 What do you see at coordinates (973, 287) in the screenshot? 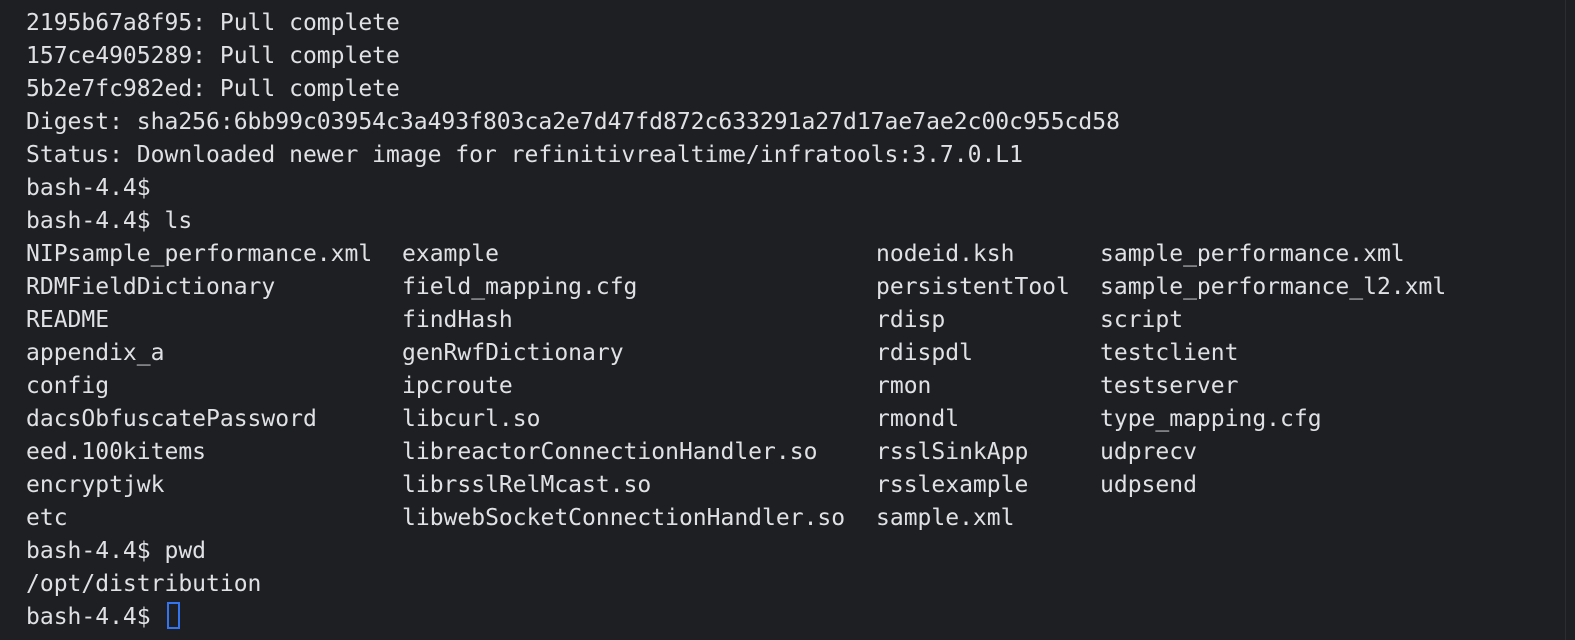
I see `ls-entry: persistentTool` at bounding box center [973, 287].